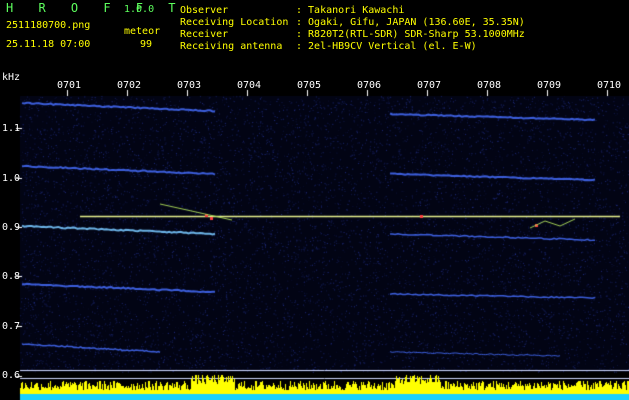 The image size is (629, 400). What do you see at coordinates (410, 22) in the screenshot?
I see `location-value: : Ogaki, Gifu, JAPAN (136.60E, 35.35N)` at bounding box center [410, 22].